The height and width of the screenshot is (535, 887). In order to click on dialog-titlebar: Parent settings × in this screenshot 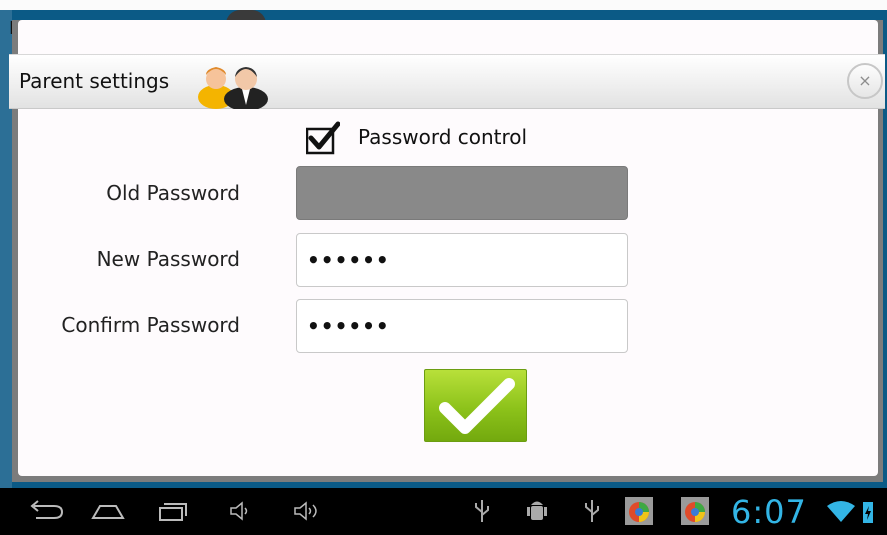, I will do `click(447, 82)`.